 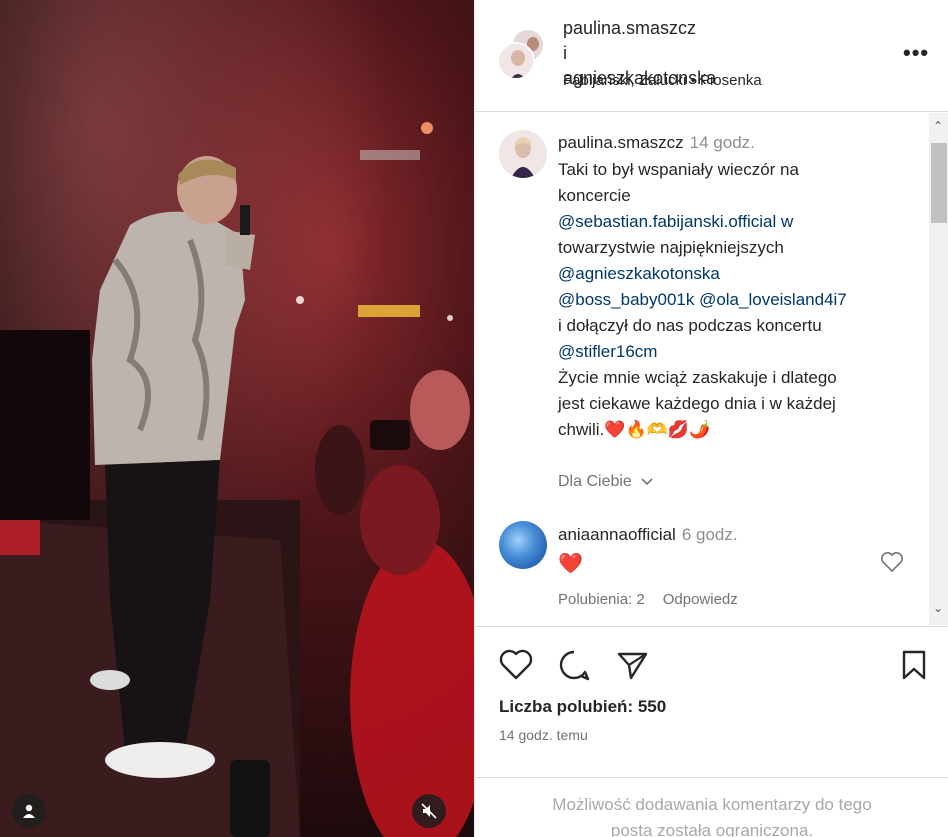 I want to click on caption-line: koncercie, so click(x=594, y=195).